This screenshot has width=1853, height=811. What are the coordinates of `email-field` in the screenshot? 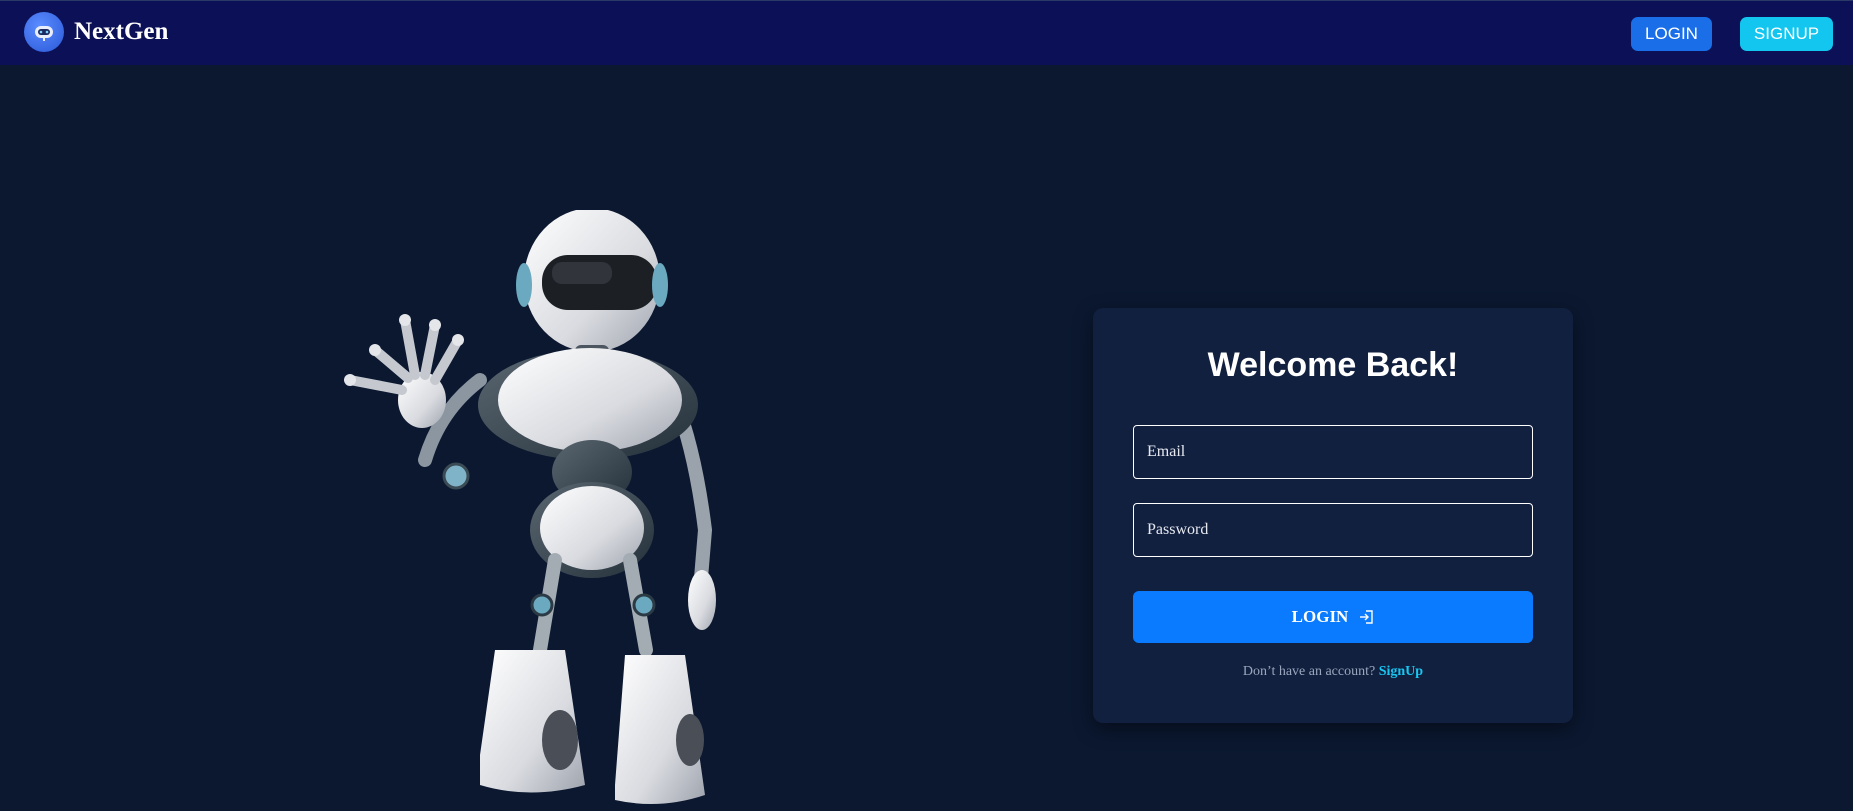 It's located at (1333, 452).